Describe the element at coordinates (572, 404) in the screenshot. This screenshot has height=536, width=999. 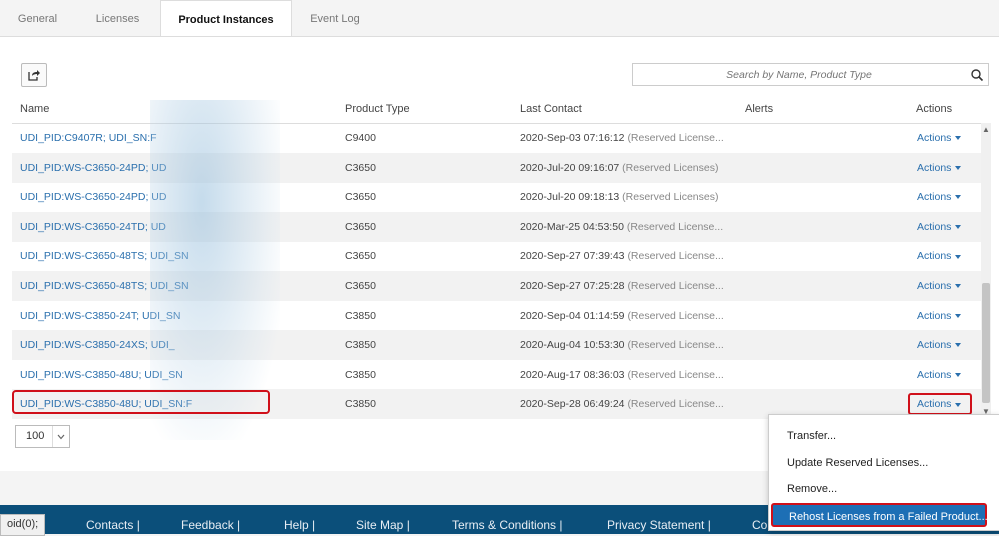
I see `last-contact-date: 2020-Sep-28 06:49:24` at that location.